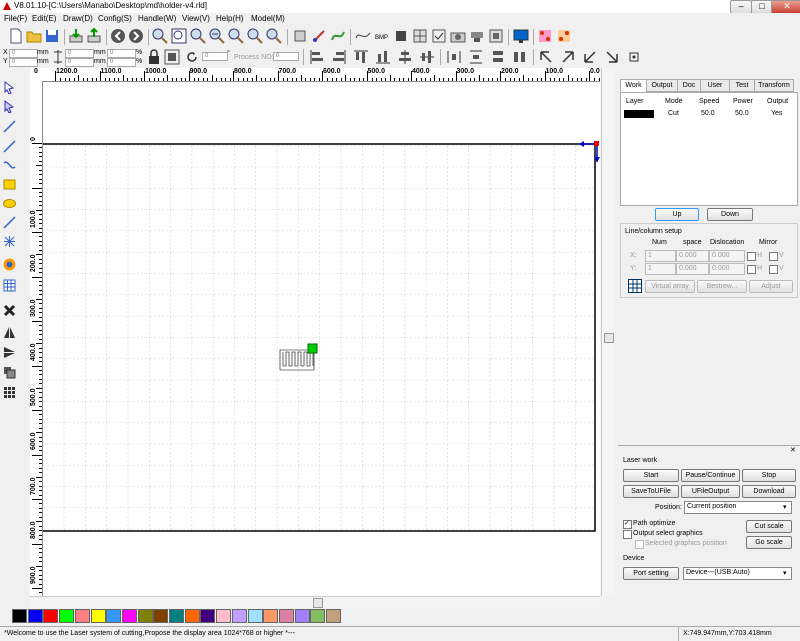  I want to click on path-optimize-checkbox: ✓, so click(627, 524).